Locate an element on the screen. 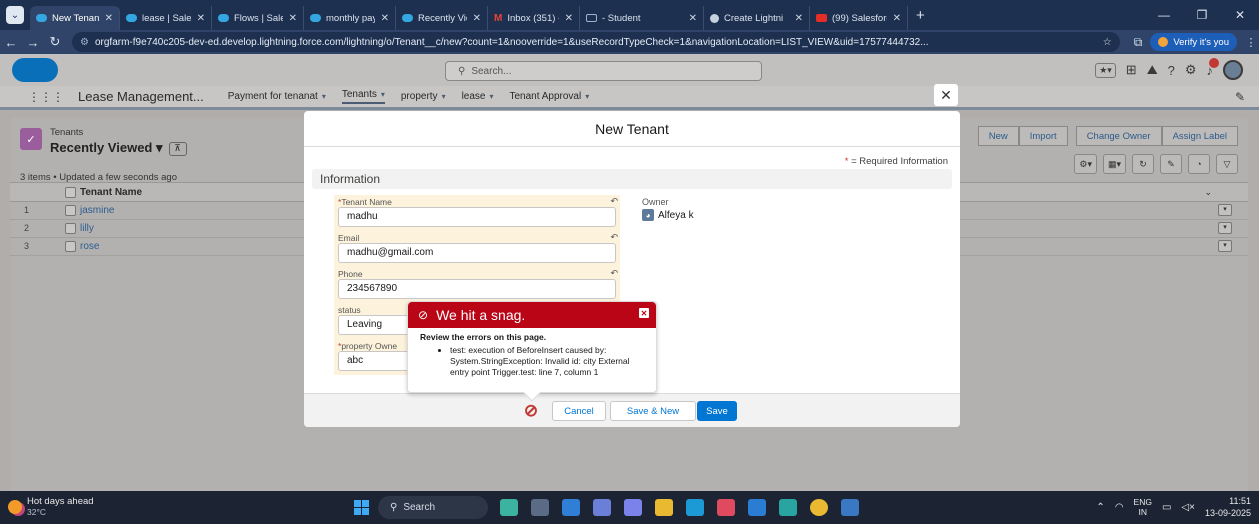 This screenshot has height=524, width=1259. close-window-icon: ✕ is located at coordinates (1240, 15).